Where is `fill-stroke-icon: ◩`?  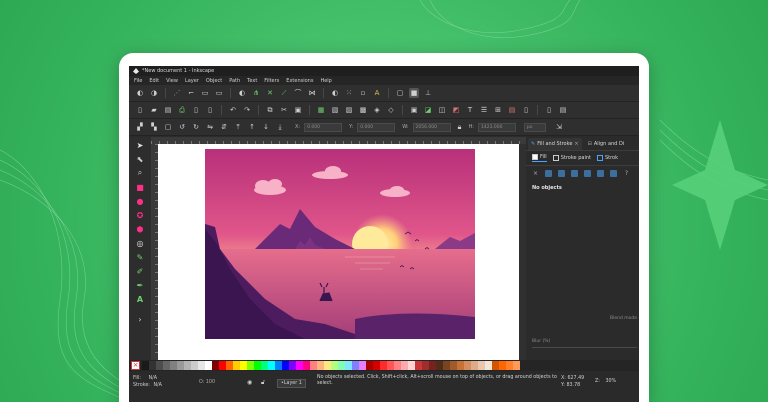 fill-stroke-icon: ◩ is located at coordinates (456, 110).